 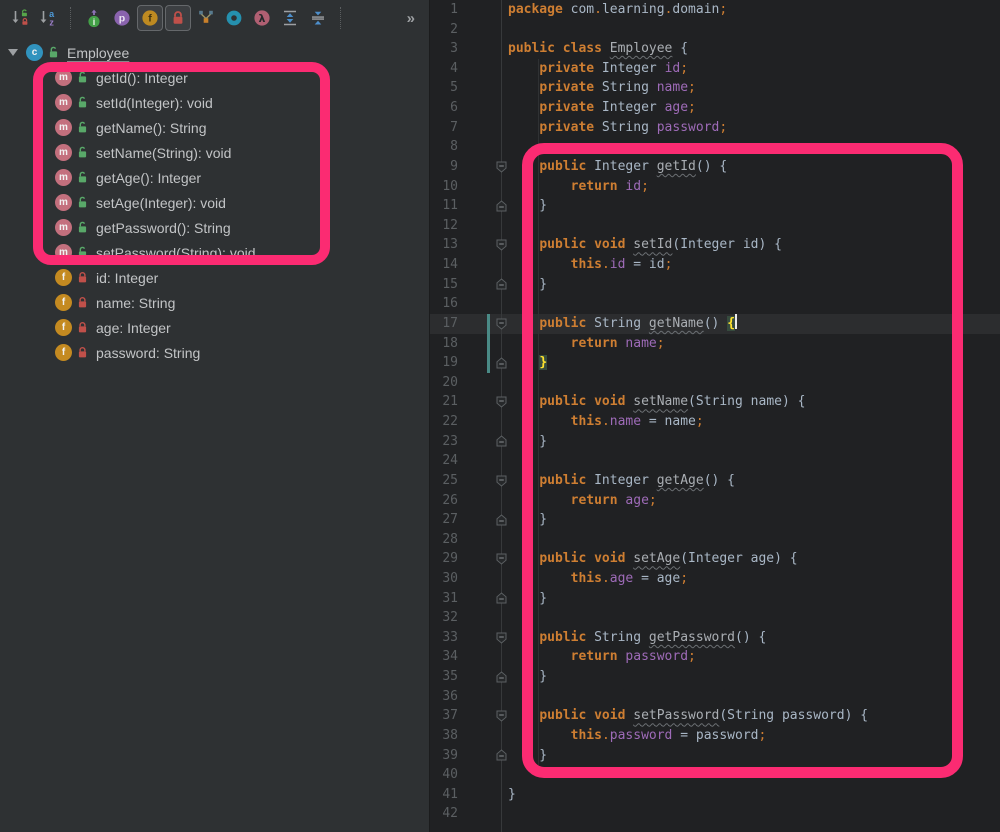 I want to click on line-number: 32, so click(x=444, y=618).